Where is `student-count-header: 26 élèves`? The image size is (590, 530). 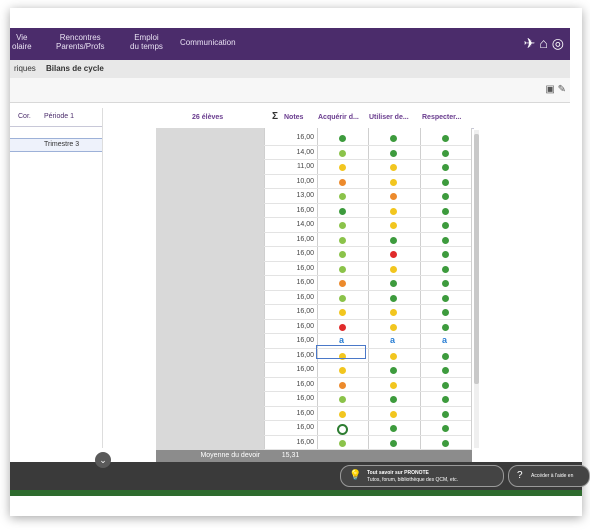
student-count-header: 26 élèves is located at coordinates (207, 117).